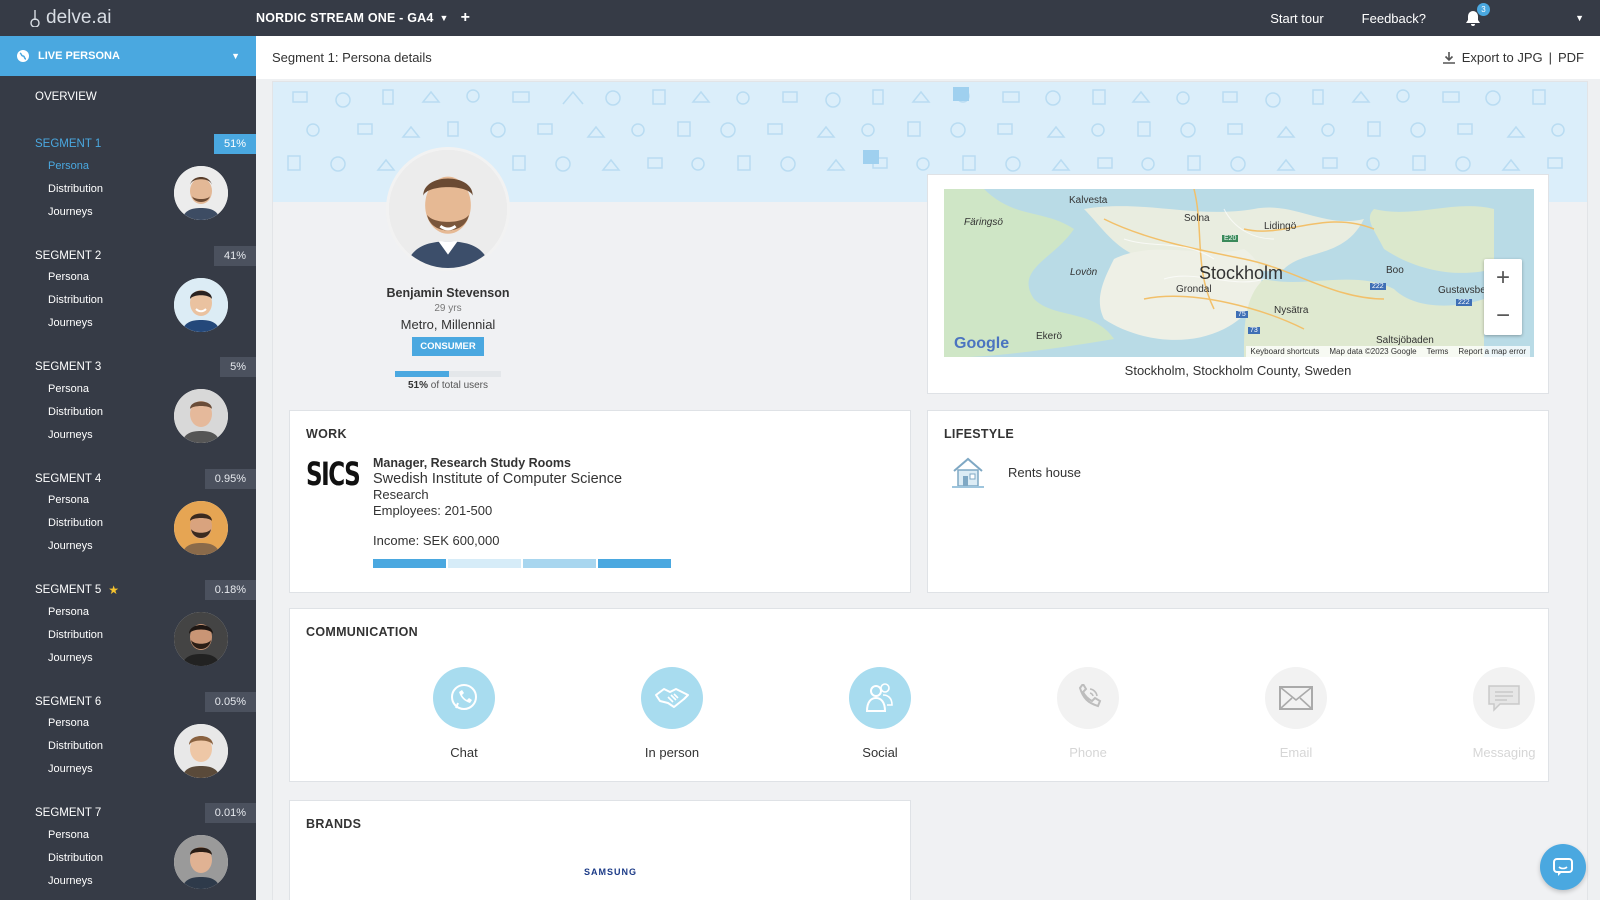  I want to click on lifestyle-item: Rents house, so click(1015, 472).